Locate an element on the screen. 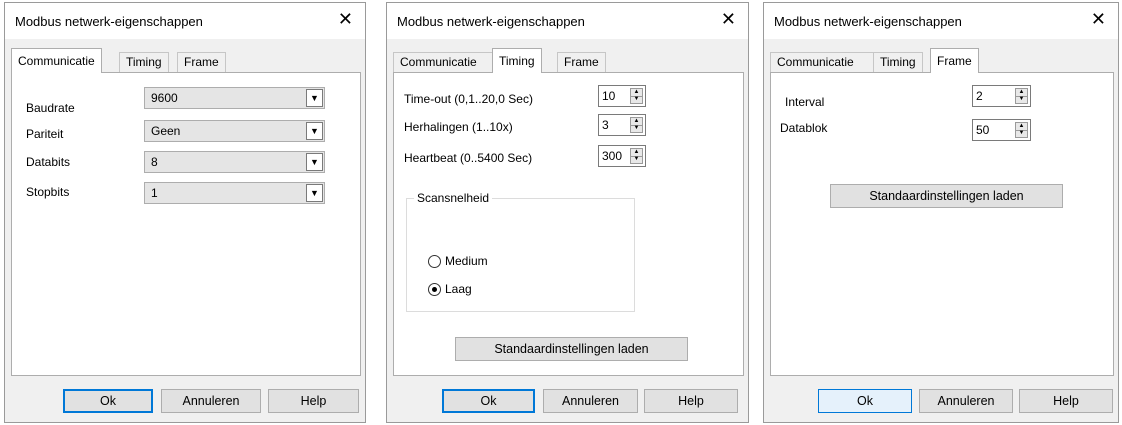  interval-value: 2 is located at coordinates (979, 96).